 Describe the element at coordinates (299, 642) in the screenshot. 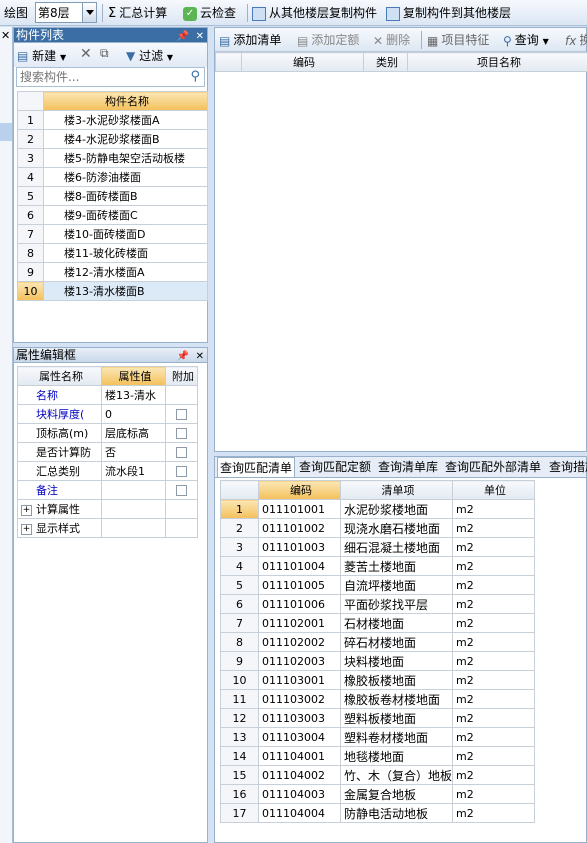

I see `list-code: 011102002` at that location.